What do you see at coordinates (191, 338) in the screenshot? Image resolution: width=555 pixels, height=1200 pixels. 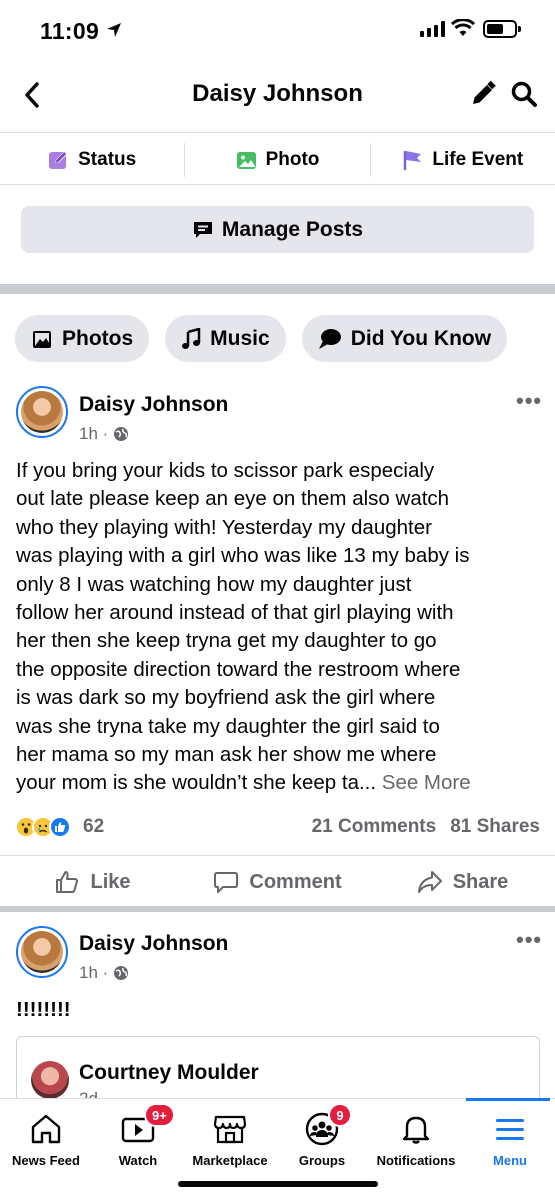 I see `music-note-icon` at bounding box center [191, 338].